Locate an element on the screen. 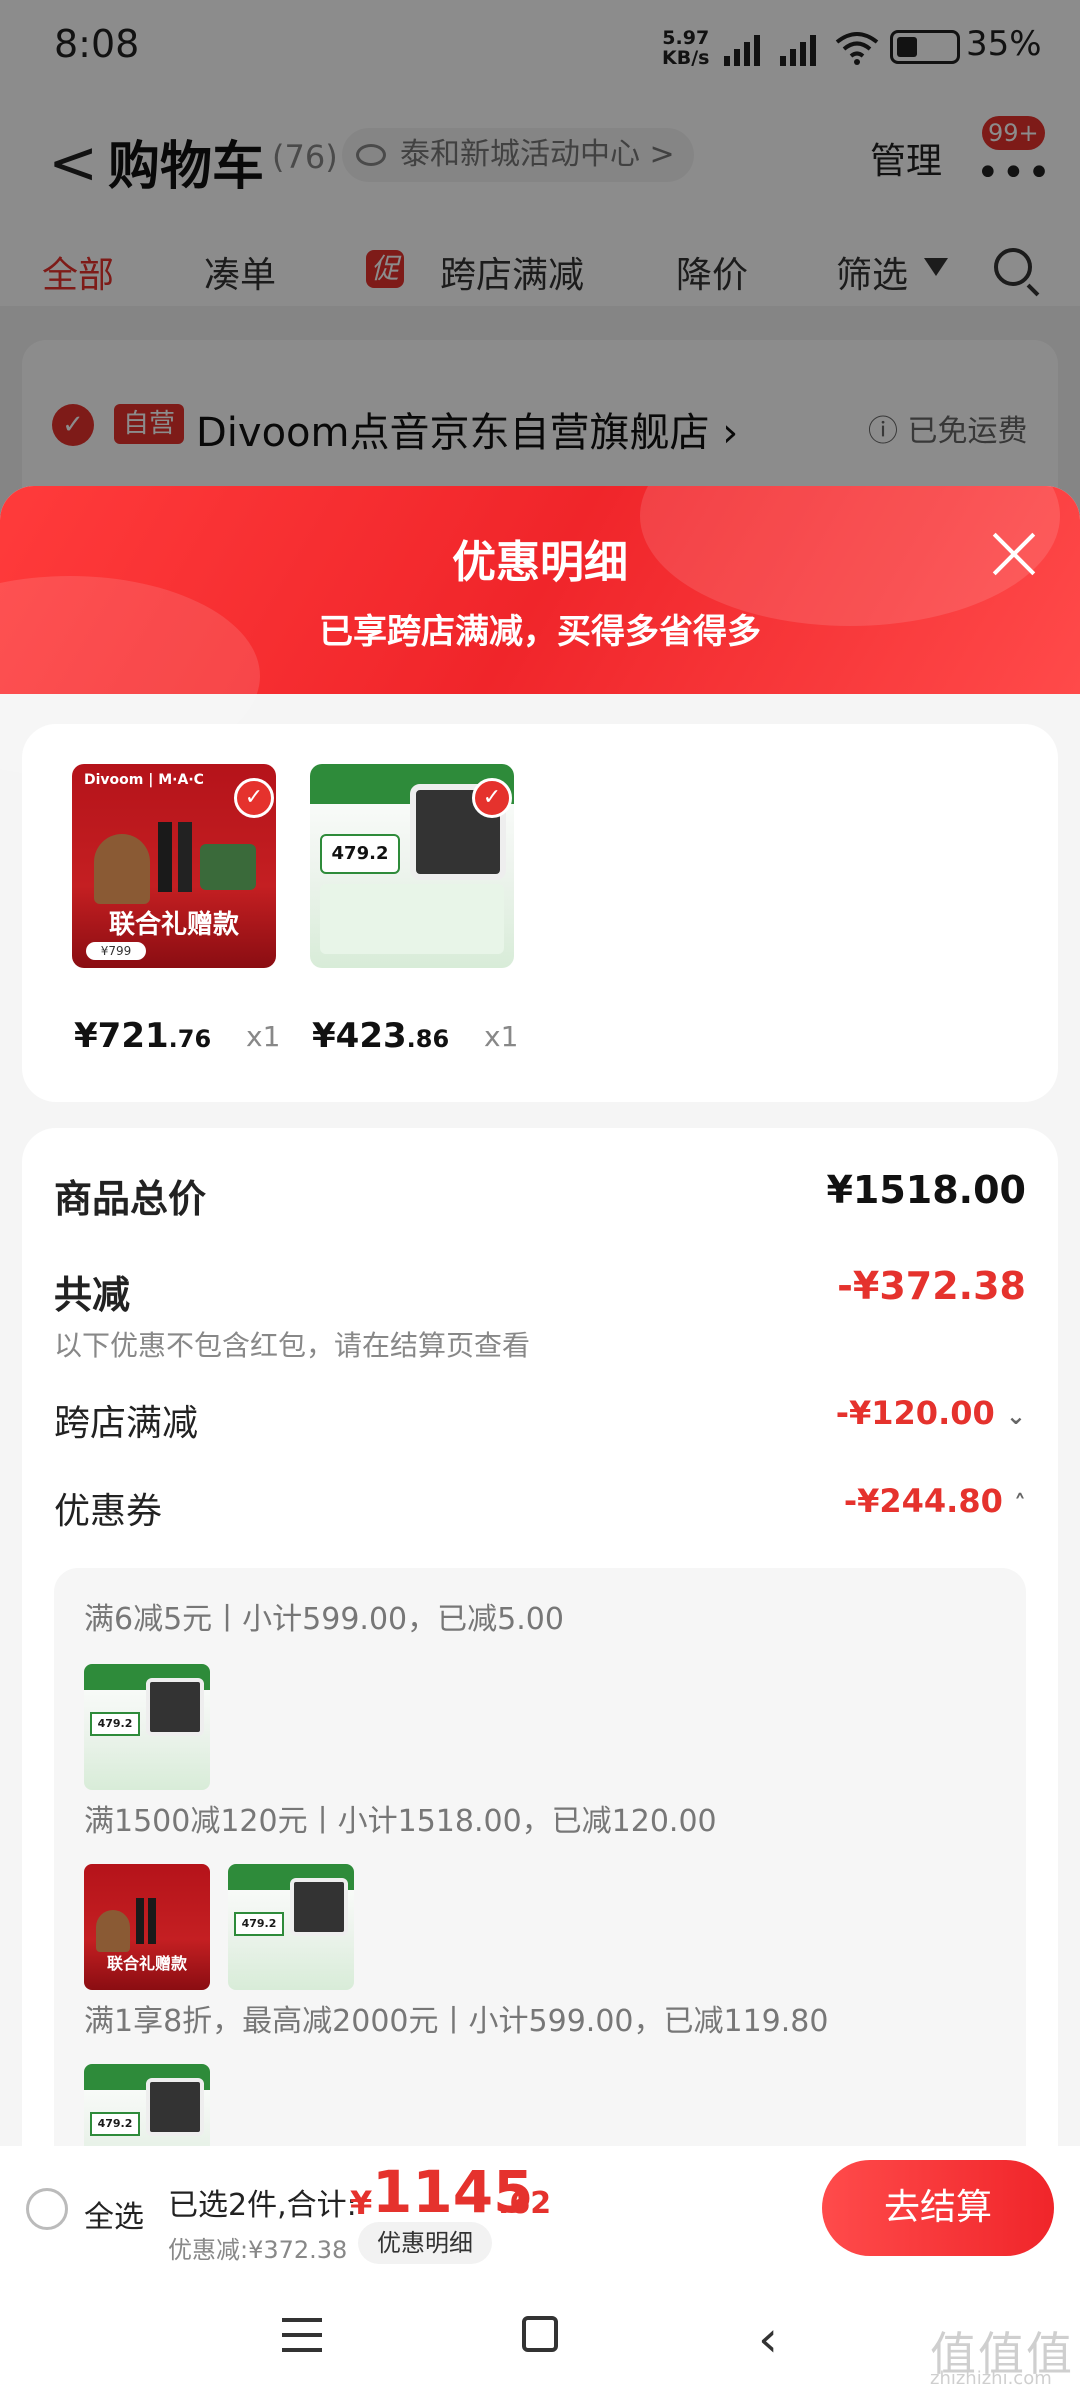 The height and width of the screenshot is (2400, 1080). sheet-subtitle: 已享跨店满减，买得多省得多 is located at coordinates (540, 632).